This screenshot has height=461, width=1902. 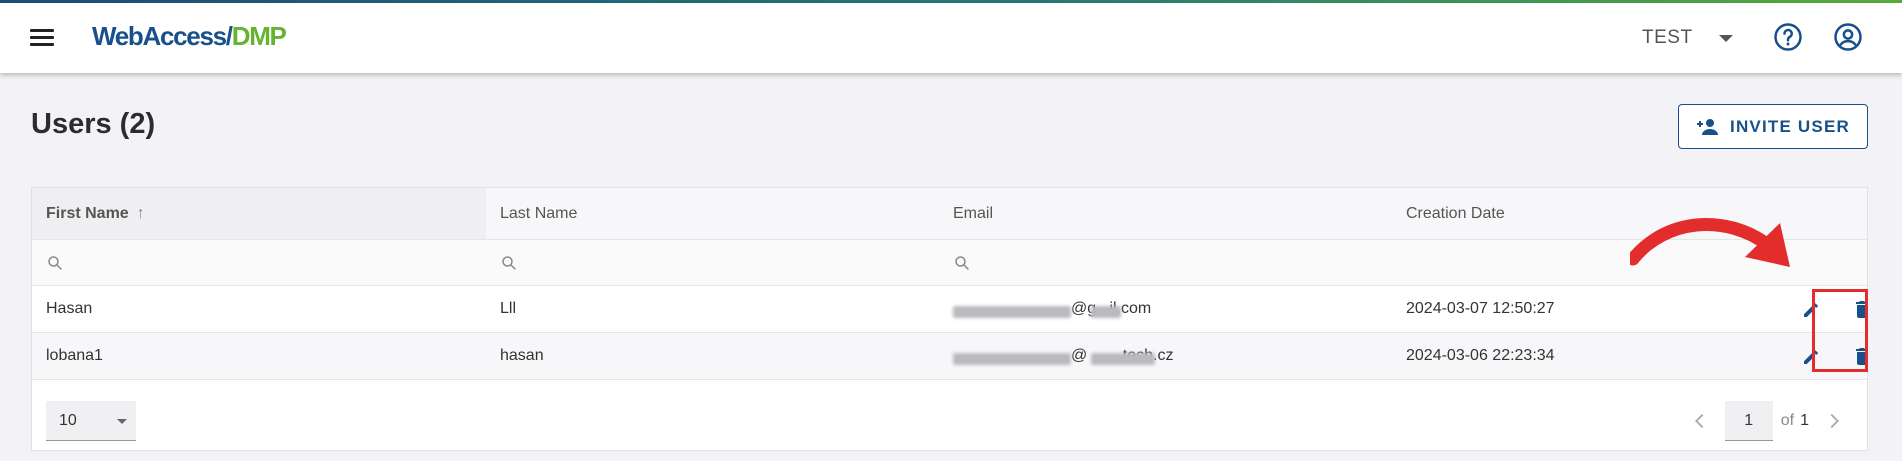 I want to click on hamburger-menu-icon, so click(x=43, y=38).